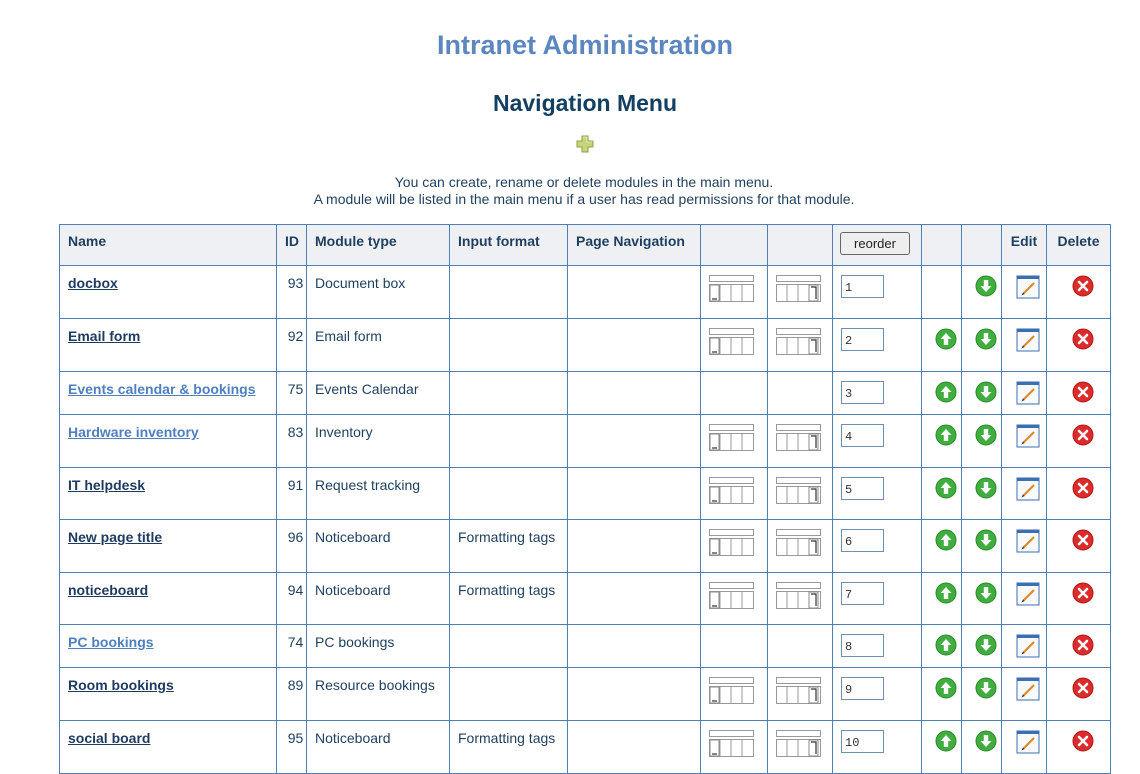  Describe the element at coordinates (378, 345) in the screenshot. I see `cell-module-type: Email form` at that location.